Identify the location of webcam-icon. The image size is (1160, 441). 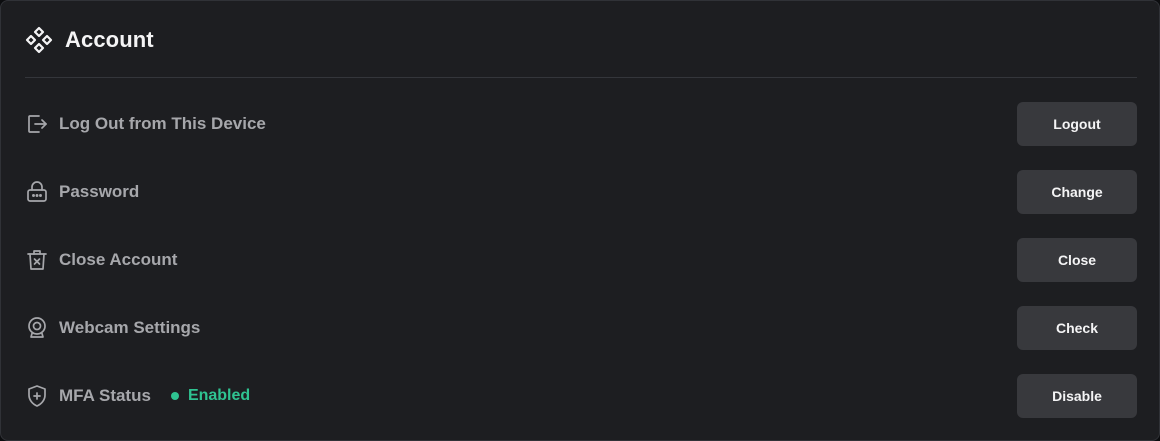
(37, 328).